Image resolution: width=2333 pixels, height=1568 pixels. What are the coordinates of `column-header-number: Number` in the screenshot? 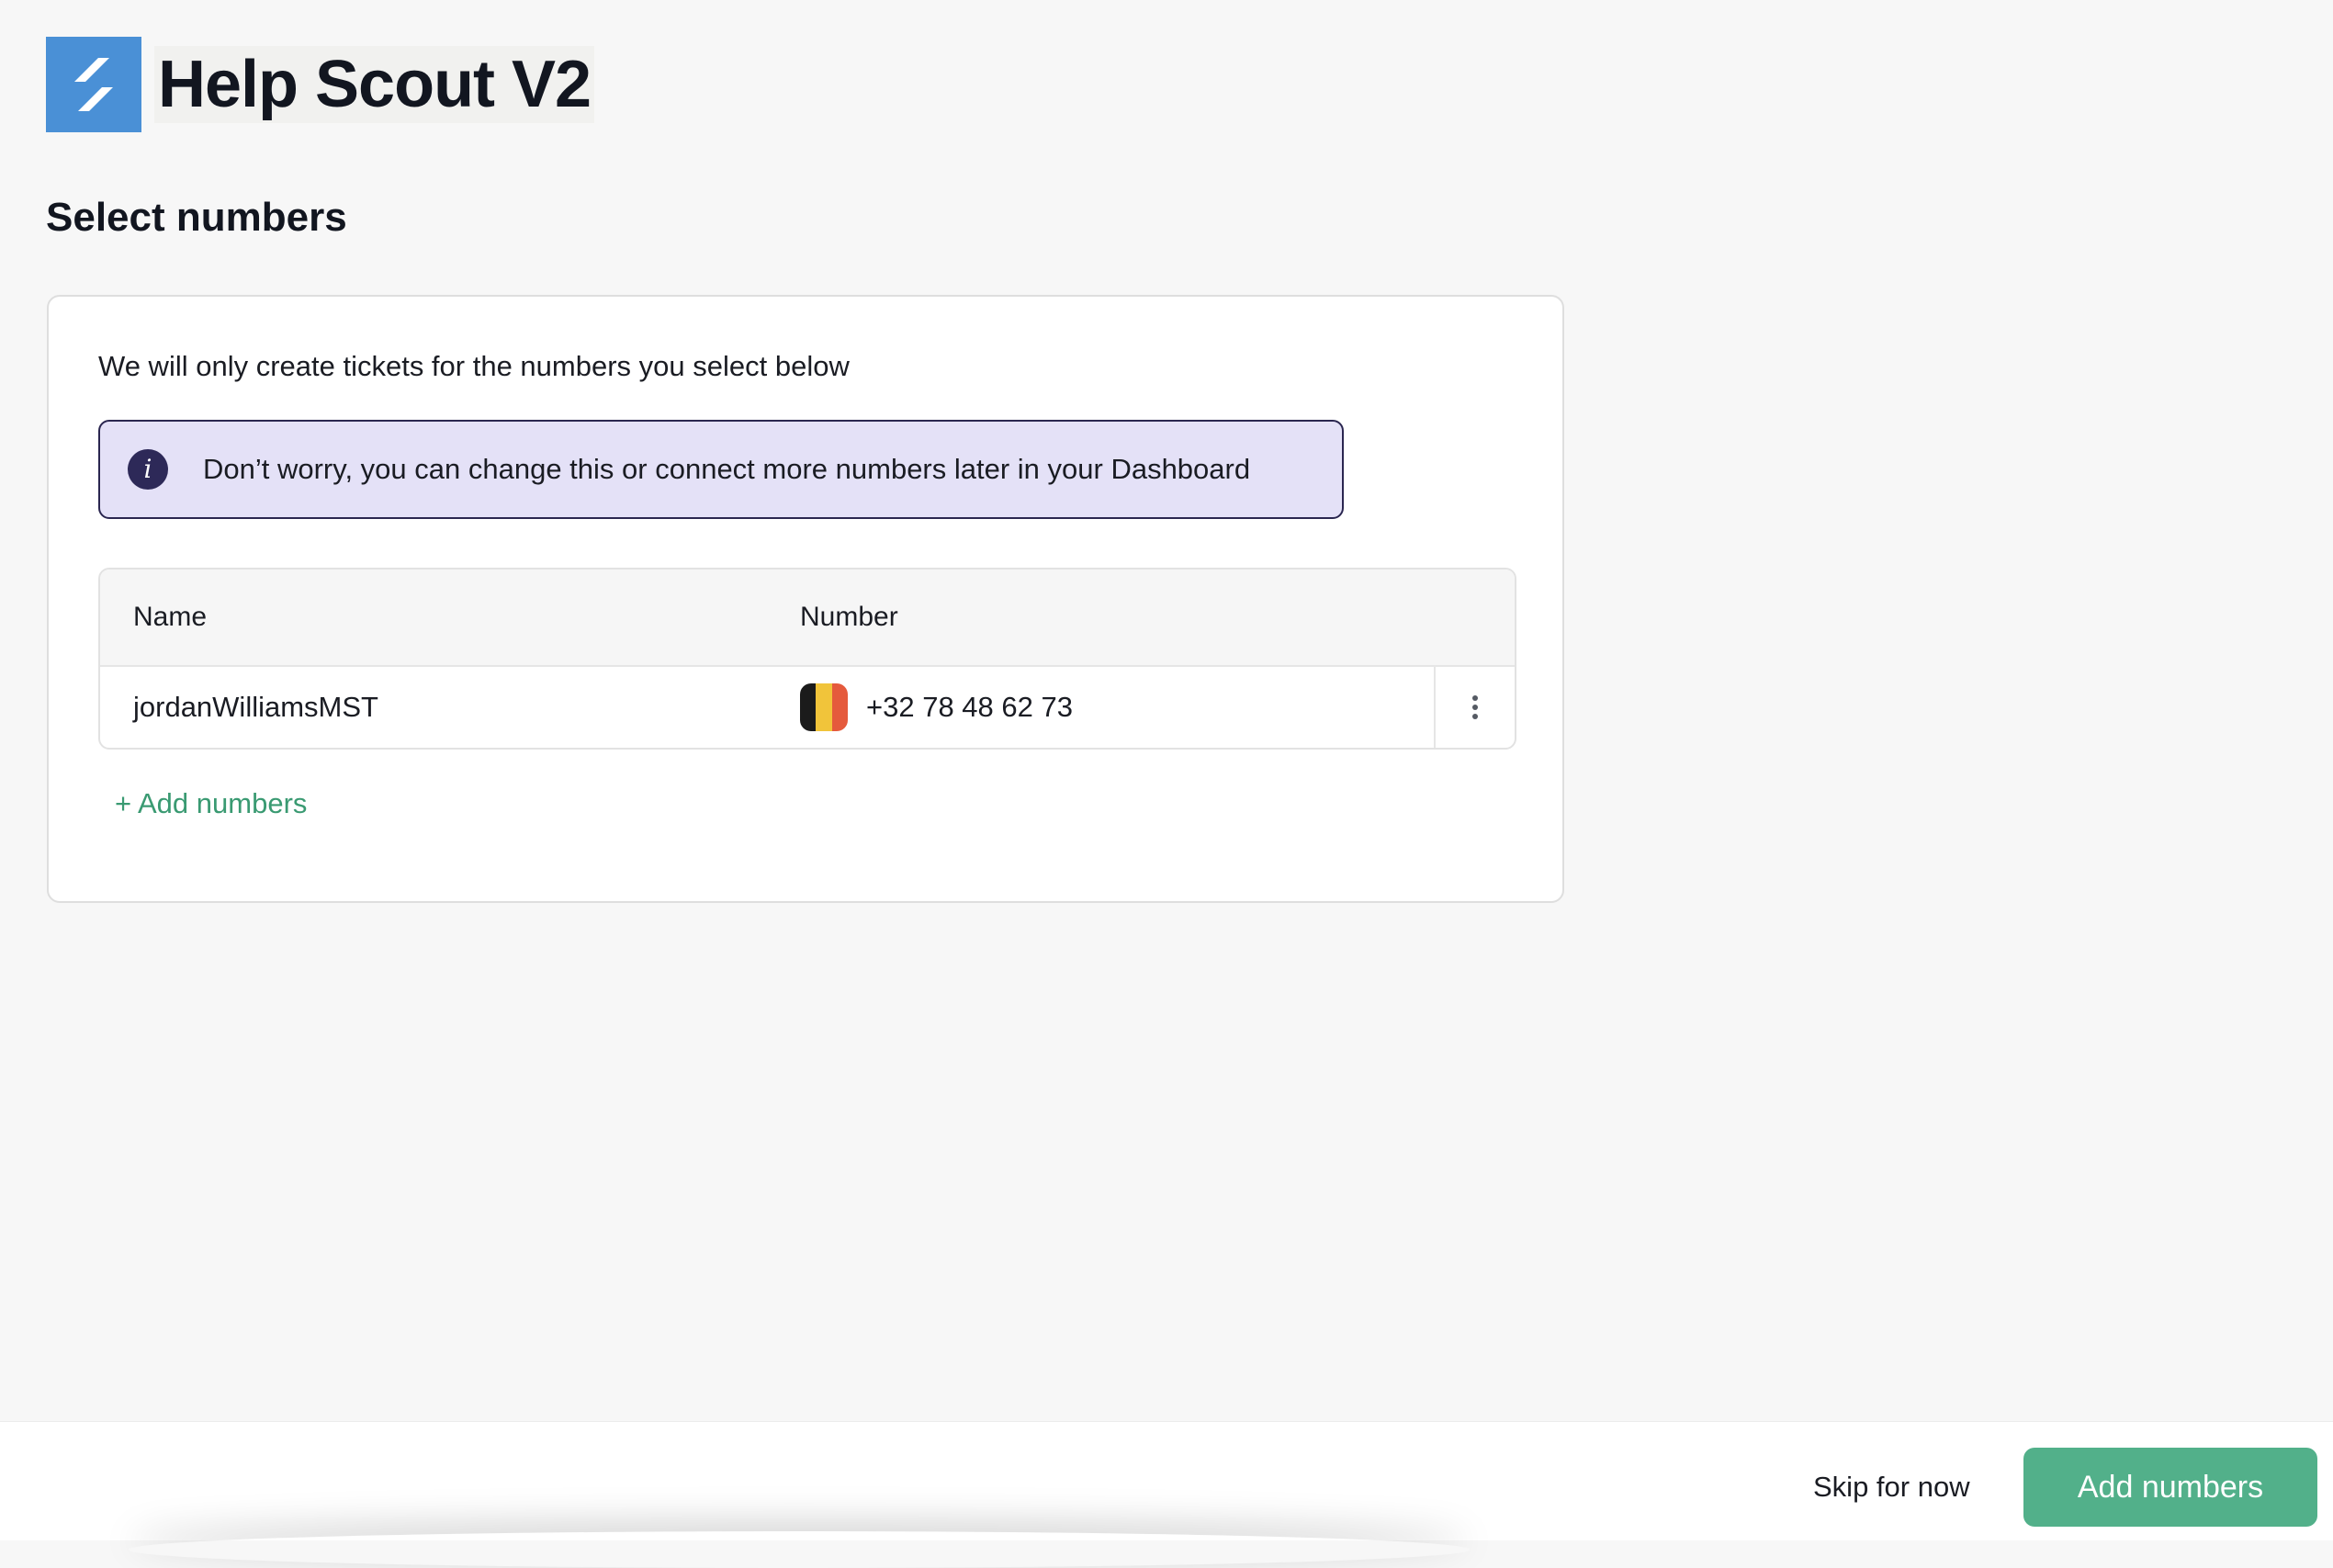 It's located at (849, 617).